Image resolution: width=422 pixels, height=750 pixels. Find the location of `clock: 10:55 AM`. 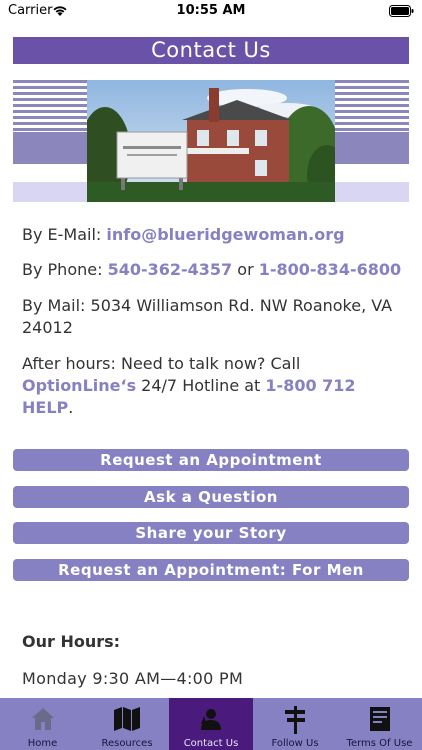

clock: 10:55 AM is located at coordinates (211, 10).